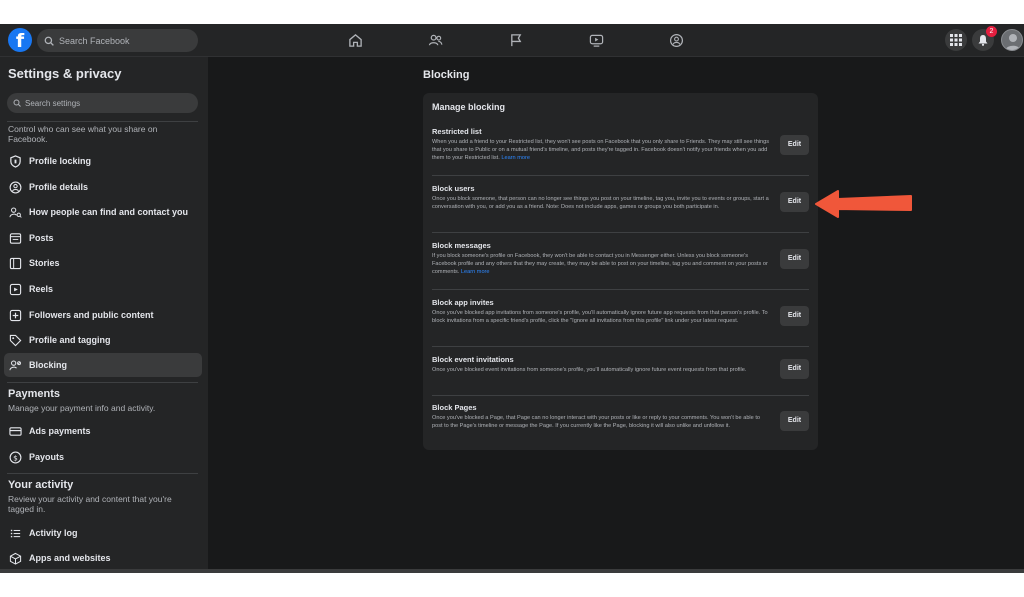  What do you see at coordinates (53, 533) in the screenshot?
I see `sidebar-item-label: Activity log` at bounding box center [53, 533].